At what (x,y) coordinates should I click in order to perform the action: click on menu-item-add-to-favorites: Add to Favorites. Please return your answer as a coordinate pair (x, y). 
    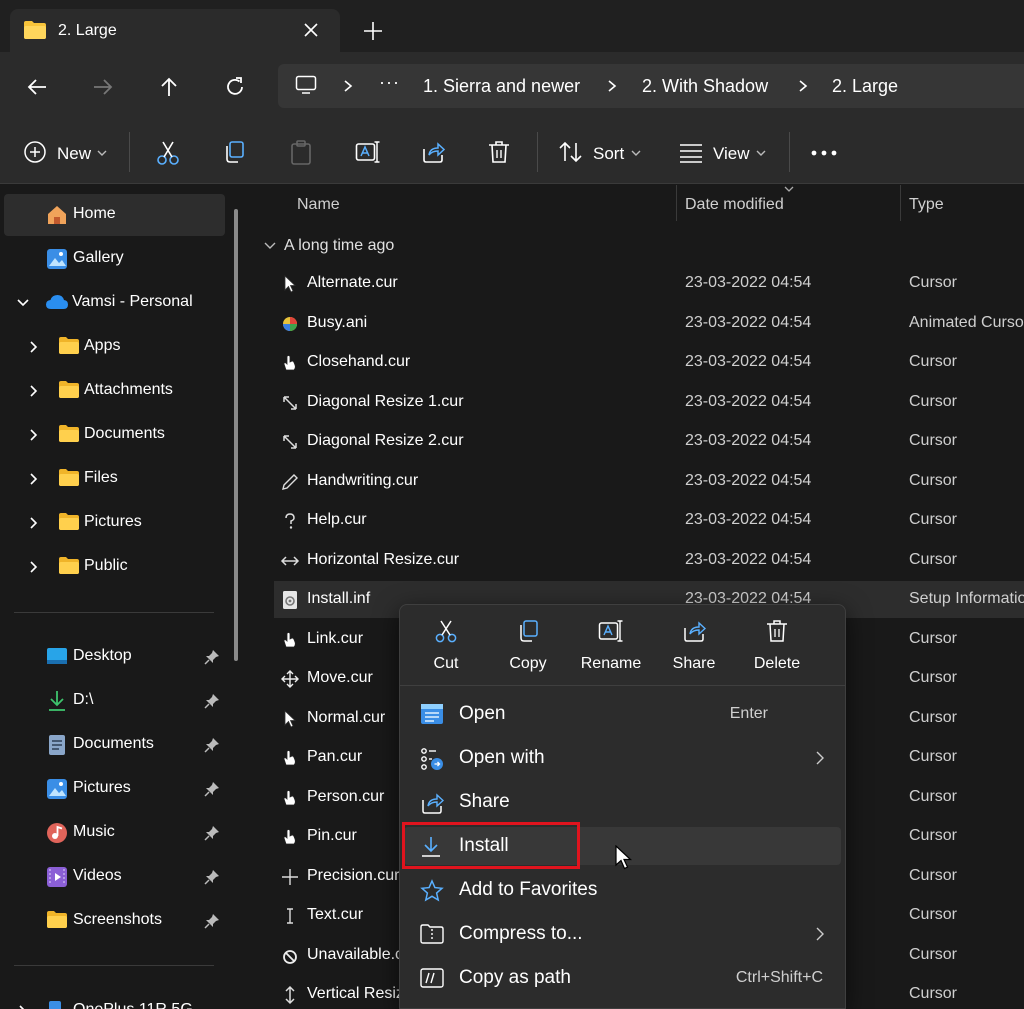
    Looking at the image, I should click on (622, 890).